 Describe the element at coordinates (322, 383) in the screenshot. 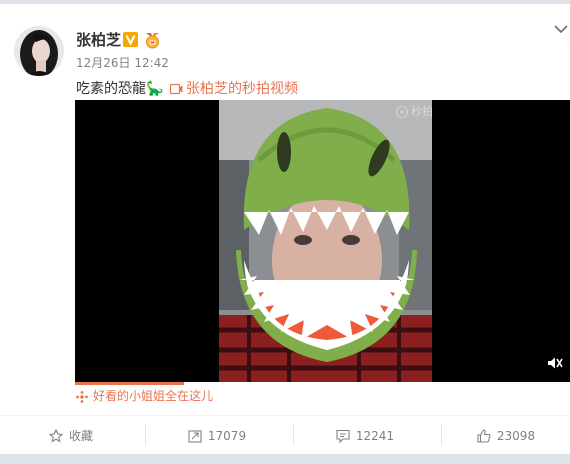

I see `video-progress-bar` at that location.